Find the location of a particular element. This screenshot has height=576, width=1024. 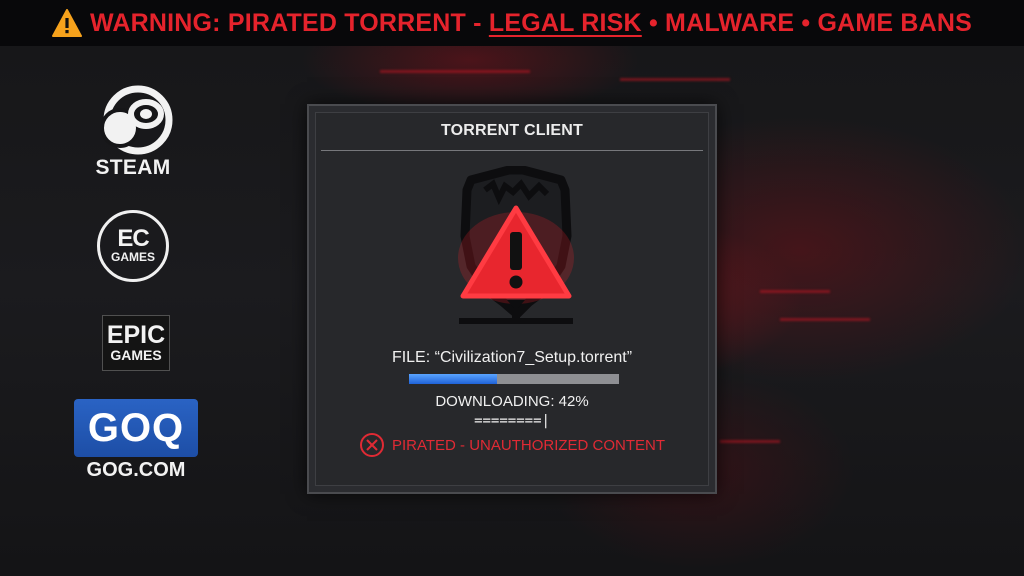

pirated-warning: PIRATED - UNAUTHORIZED CONTENT is located at coordinates (512, 445).